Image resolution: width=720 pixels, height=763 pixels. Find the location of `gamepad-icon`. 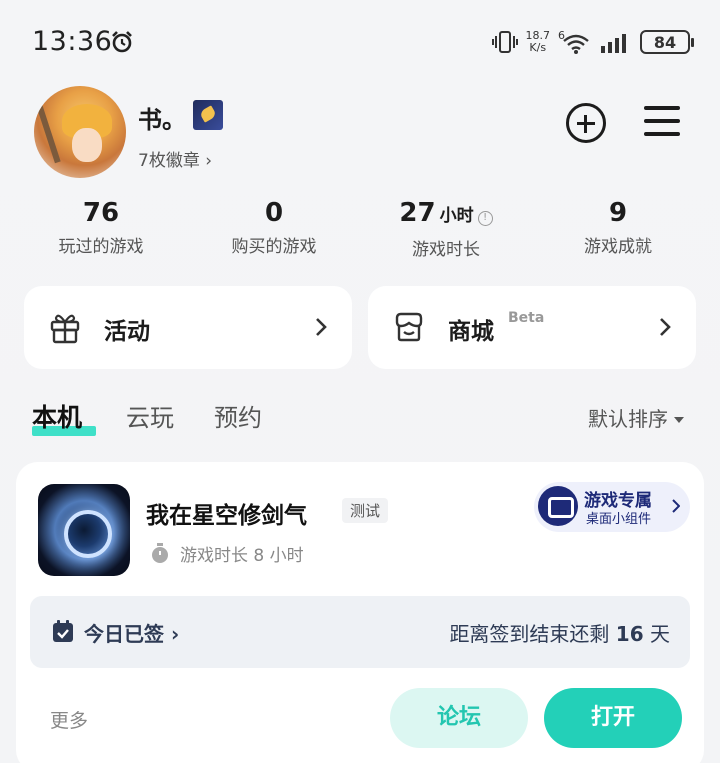

gamepad-icon is located at coordinates (558, 506).